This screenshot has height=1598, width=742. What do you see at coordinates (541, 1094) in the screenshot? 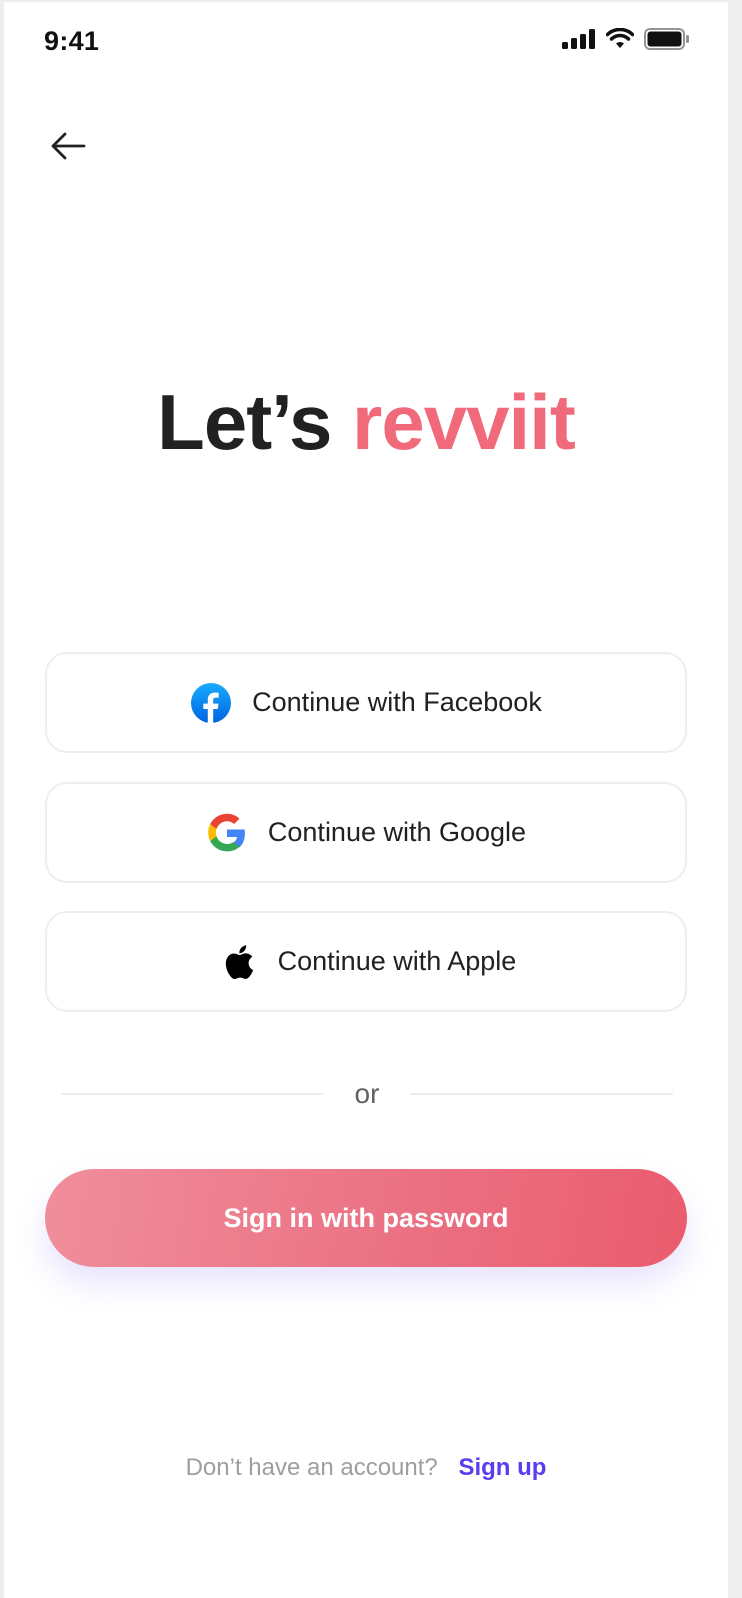
I see `divider-line-right` at bounding box center [541, 1094].